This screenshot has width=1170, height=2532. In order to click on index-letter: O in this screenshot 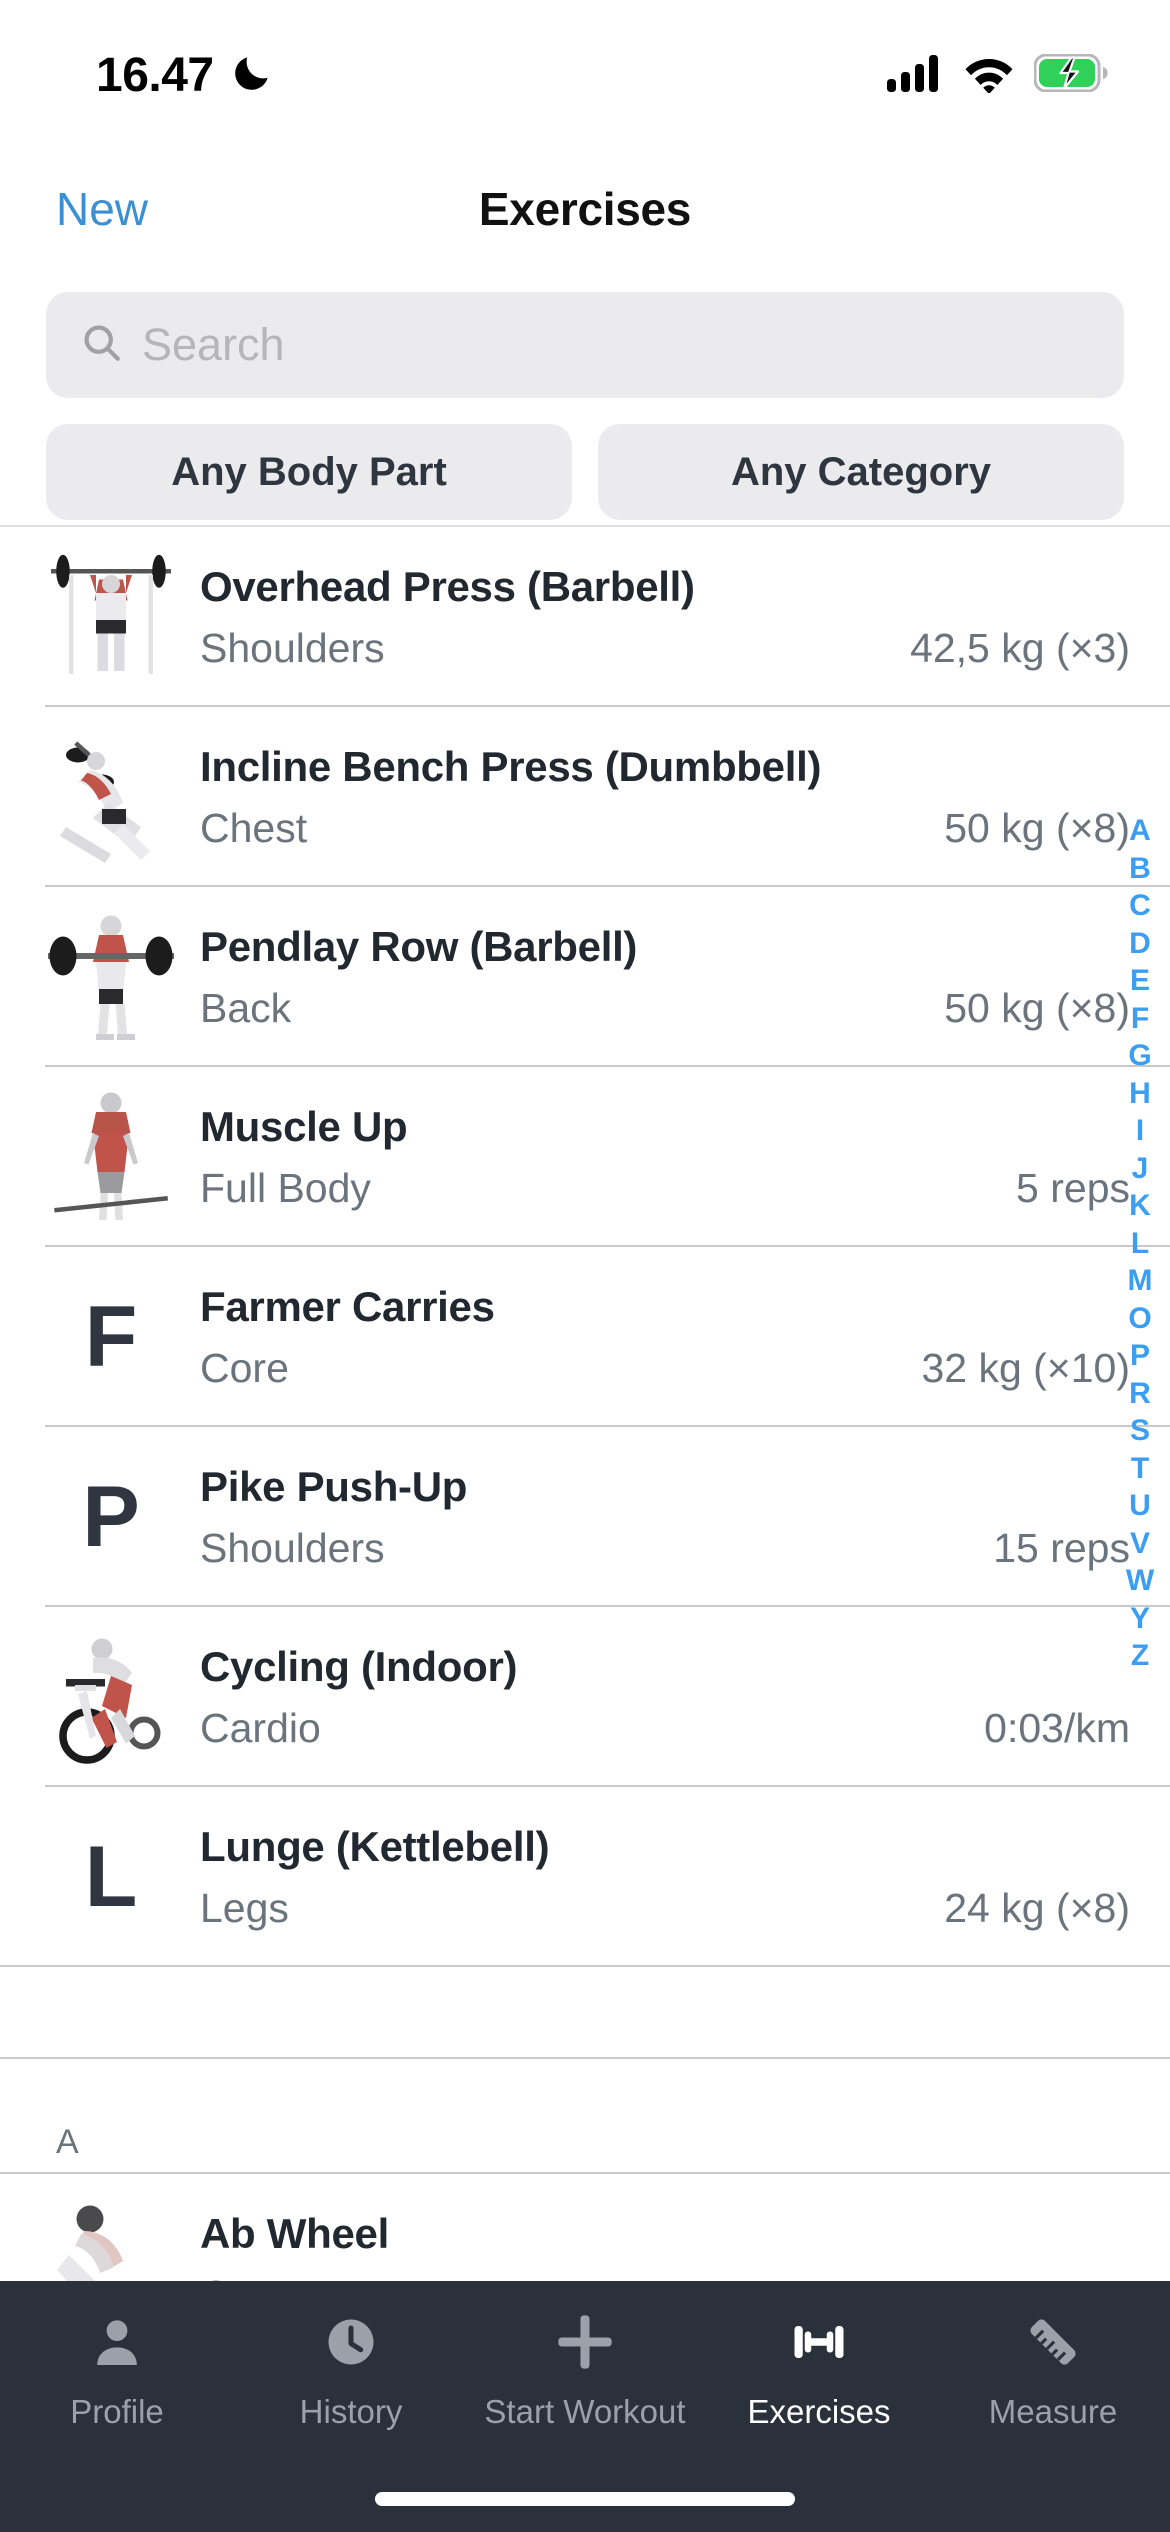, I will do `click(1139, 1319)`.